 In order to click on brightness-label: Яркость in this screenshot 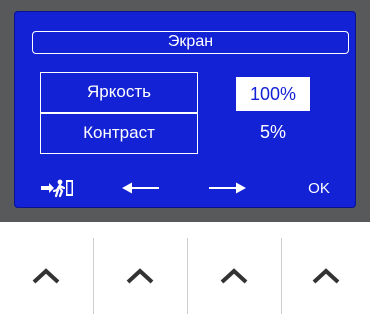, I will do `click(119, 91)`.